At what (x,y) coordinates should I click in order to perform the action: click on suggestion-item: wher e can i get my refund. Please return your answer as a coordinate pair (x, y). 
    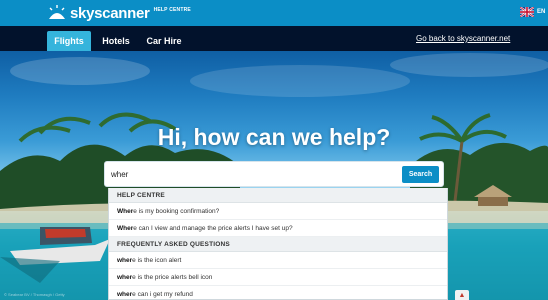
    Looking at the image, I should click on (278, 293).